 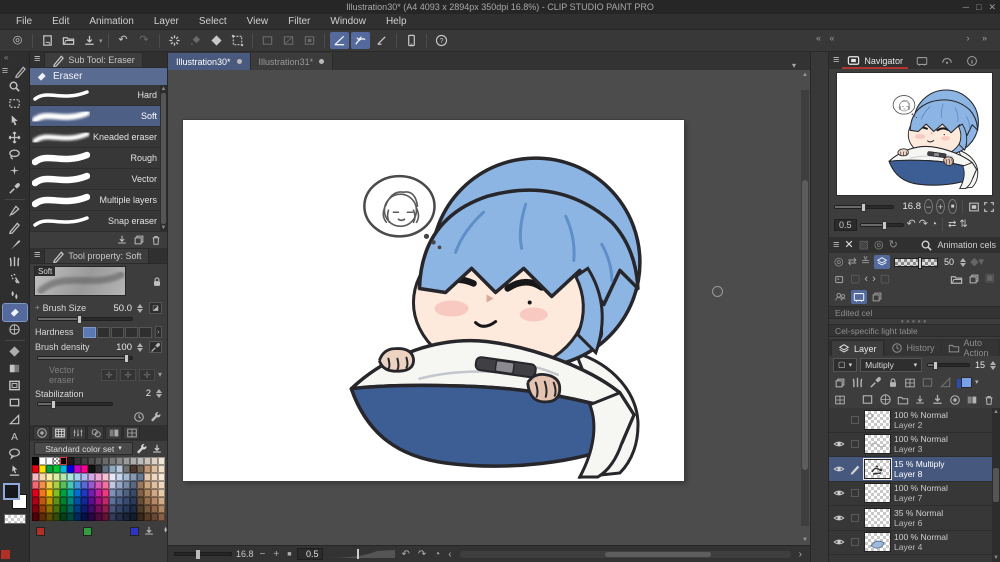 What do you see at coordinates (989, 400) in the screenshot?
I see `delete-layer-icon` at bounding box center [989, 400].